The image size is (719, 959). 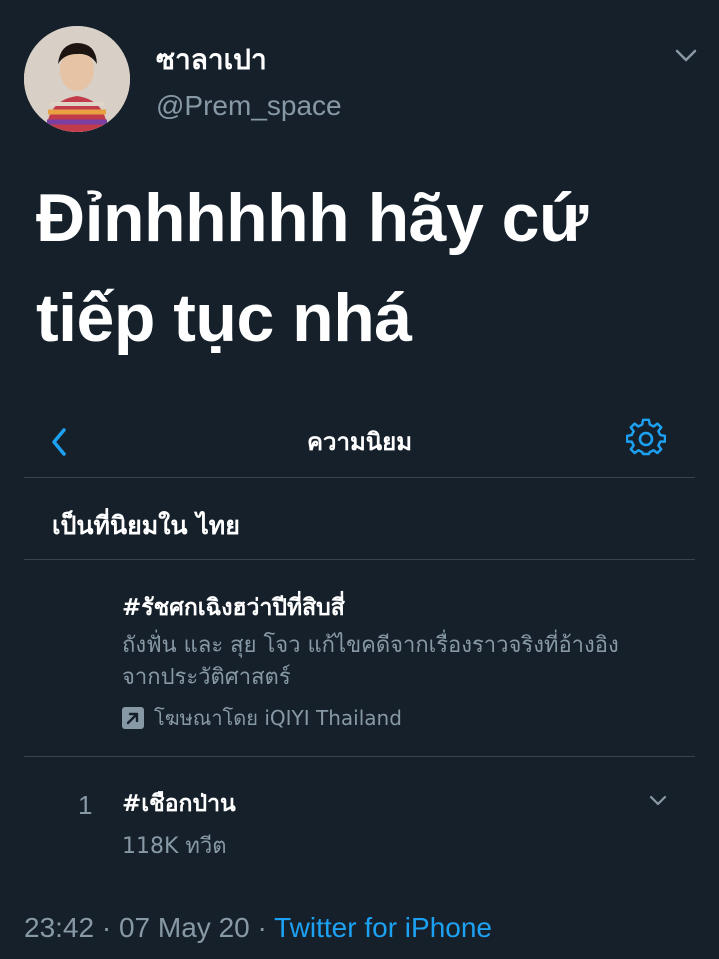 I want to click on trend-tweet-count: 118K ทวีต, so click(x=174, y=846).